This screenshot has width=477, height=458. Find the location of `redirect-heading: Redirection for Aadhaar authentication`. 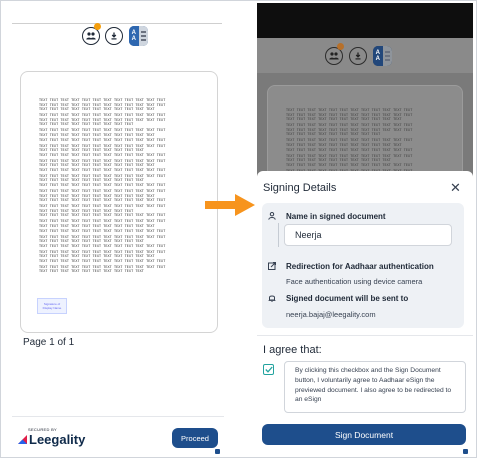

redirect-heading: Redirection for Aadhaar authentication is located at coordinates (360, 266).